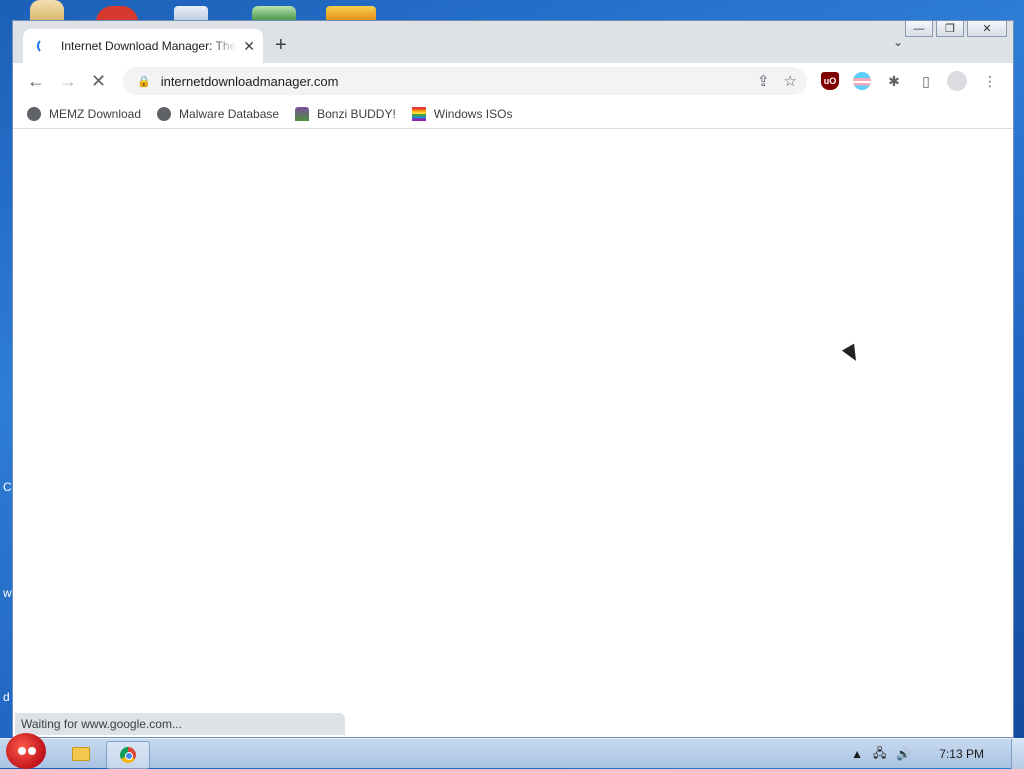 This screenshot has width=1024, height=769. I want to click on close-tab-icon: ✕, so click(249, 46).